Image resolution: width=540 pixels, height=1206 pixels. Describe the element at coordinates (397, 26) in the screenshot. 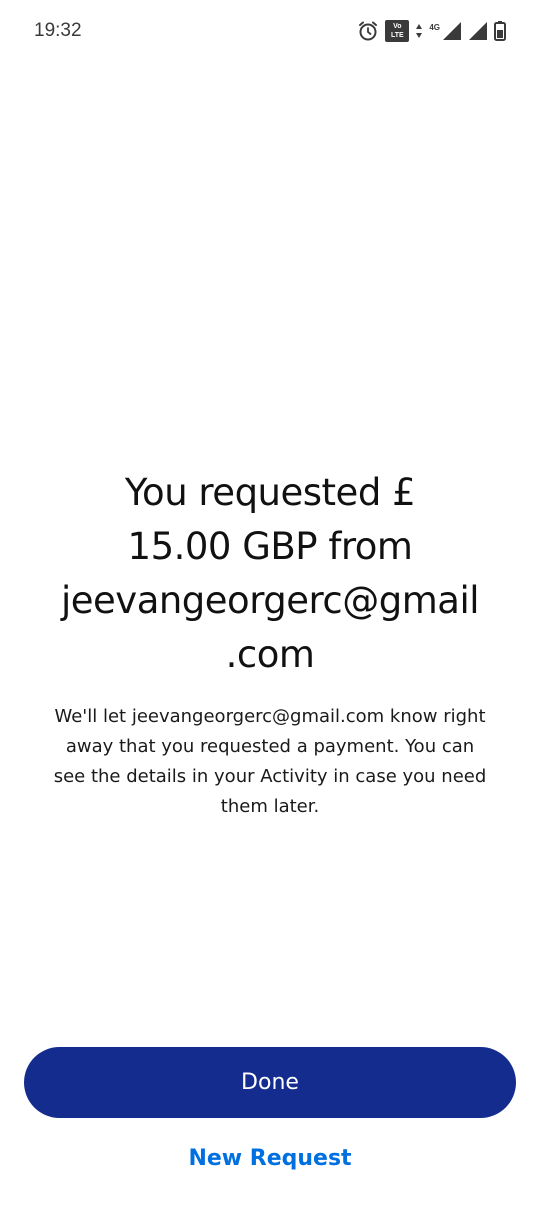

I see `volte-line1: Vo` at that location.